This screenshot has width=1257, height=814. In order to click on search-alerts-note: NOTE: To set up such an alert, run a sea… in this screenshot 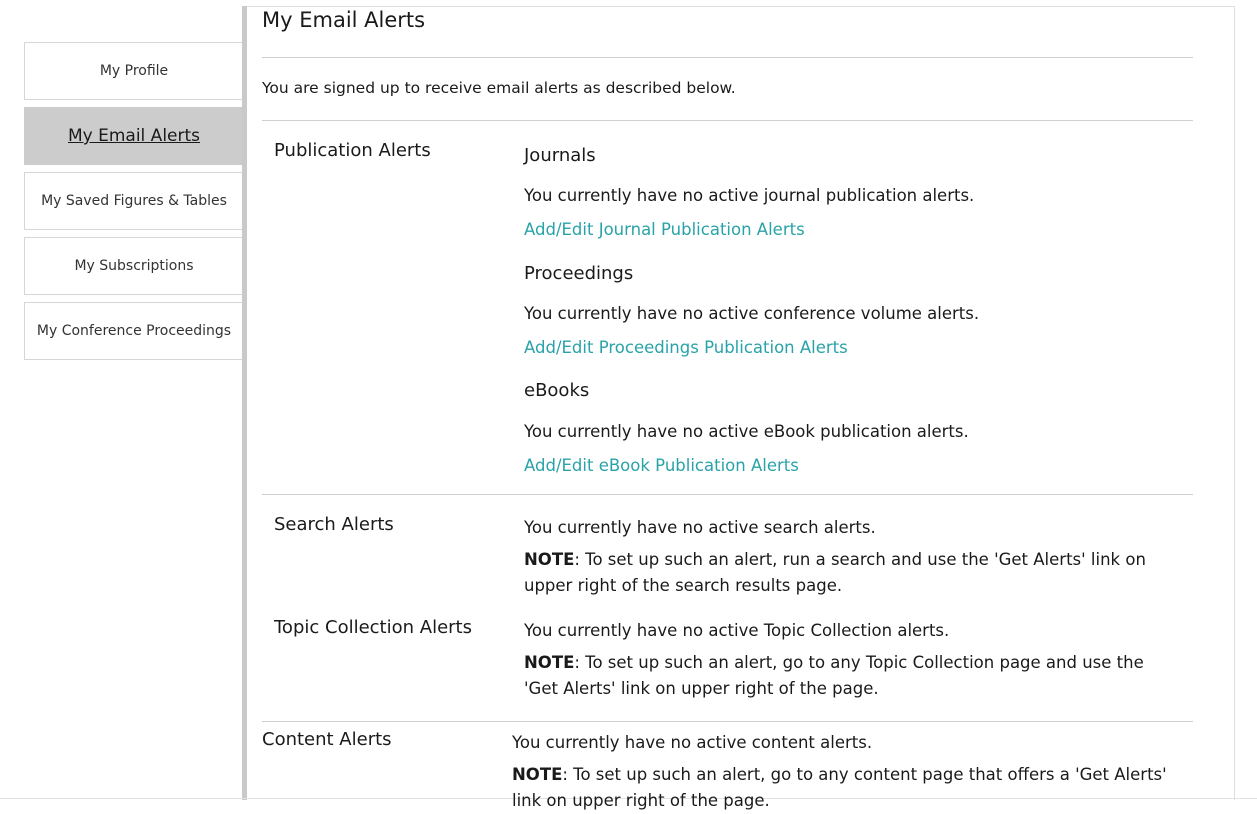, I will do `click(849, 573)`.